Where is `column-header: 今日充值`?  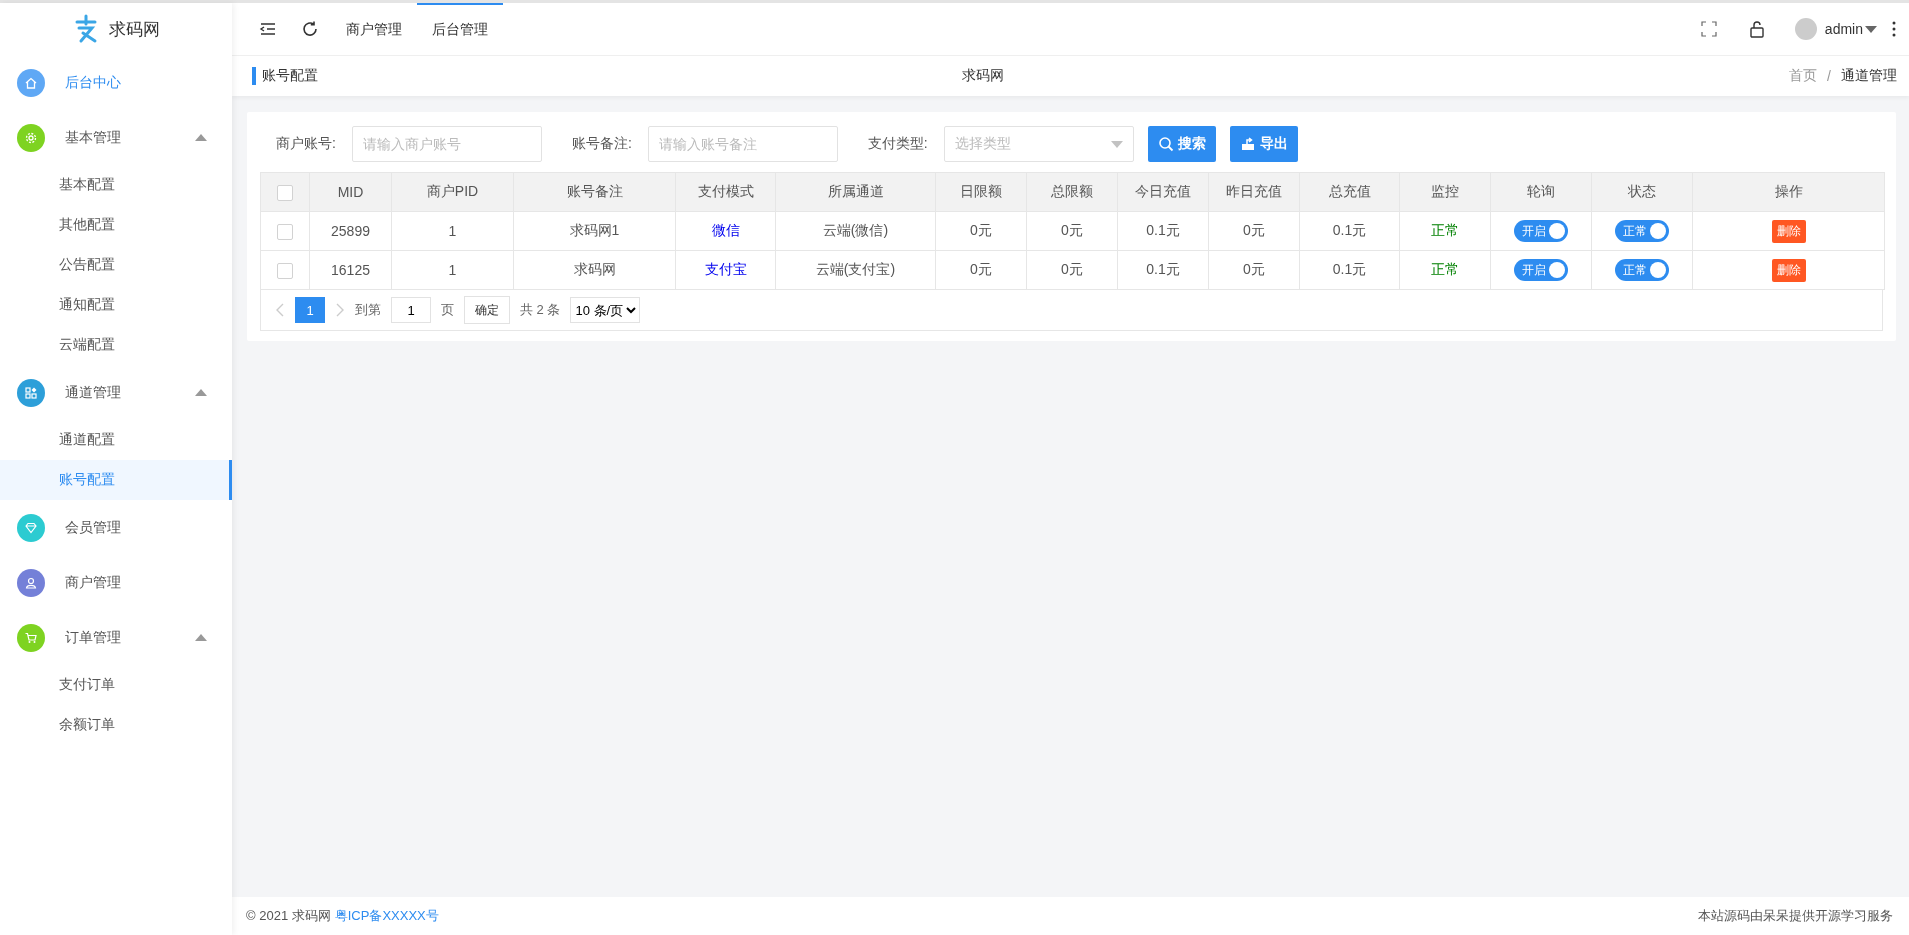 column-header: 今日充值 is located at coordinates (1163, 192).